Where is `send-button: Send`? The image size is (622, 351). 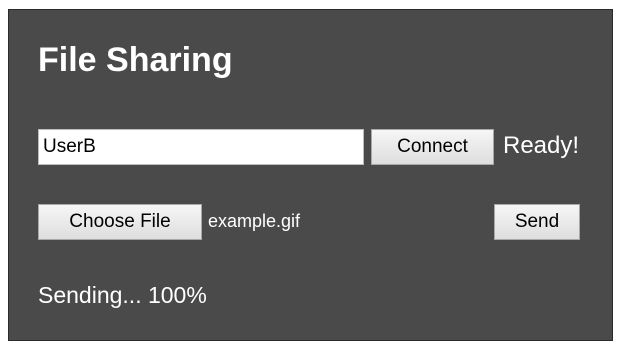
send-button: Send is located at coordinates (537, 222).